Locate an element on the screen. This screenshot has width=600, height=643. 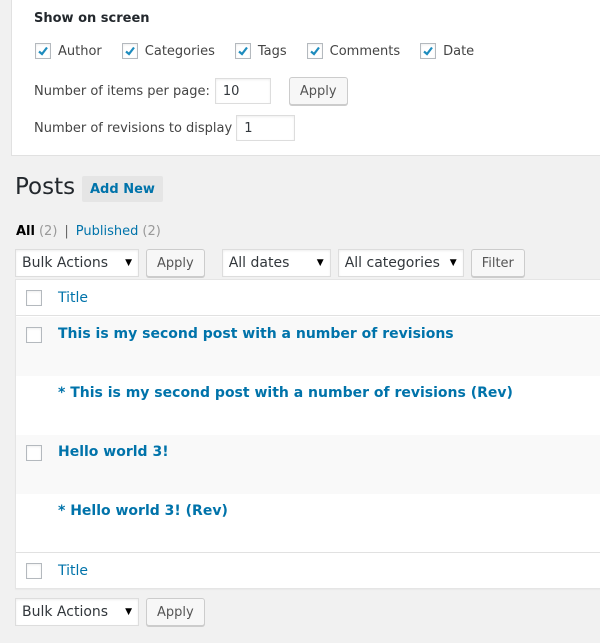
add-new-button: Add New is located at coordinates (122, 189).